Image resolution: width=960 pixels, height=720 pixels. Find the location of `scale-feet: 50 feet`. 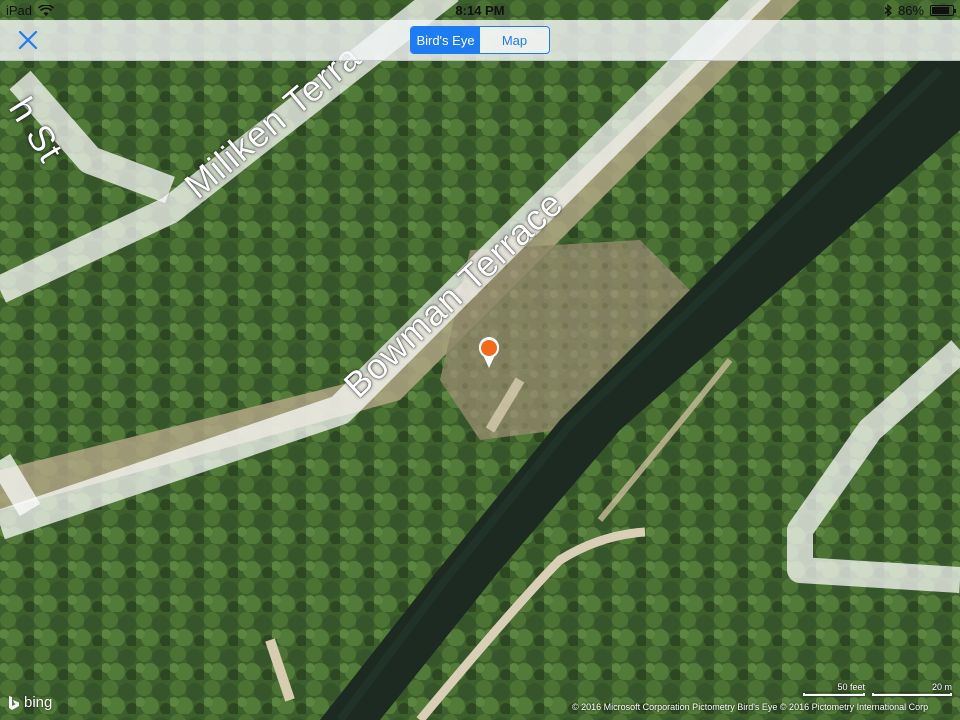

scale-feet: 50 feet is located at coordinates (834, 689).